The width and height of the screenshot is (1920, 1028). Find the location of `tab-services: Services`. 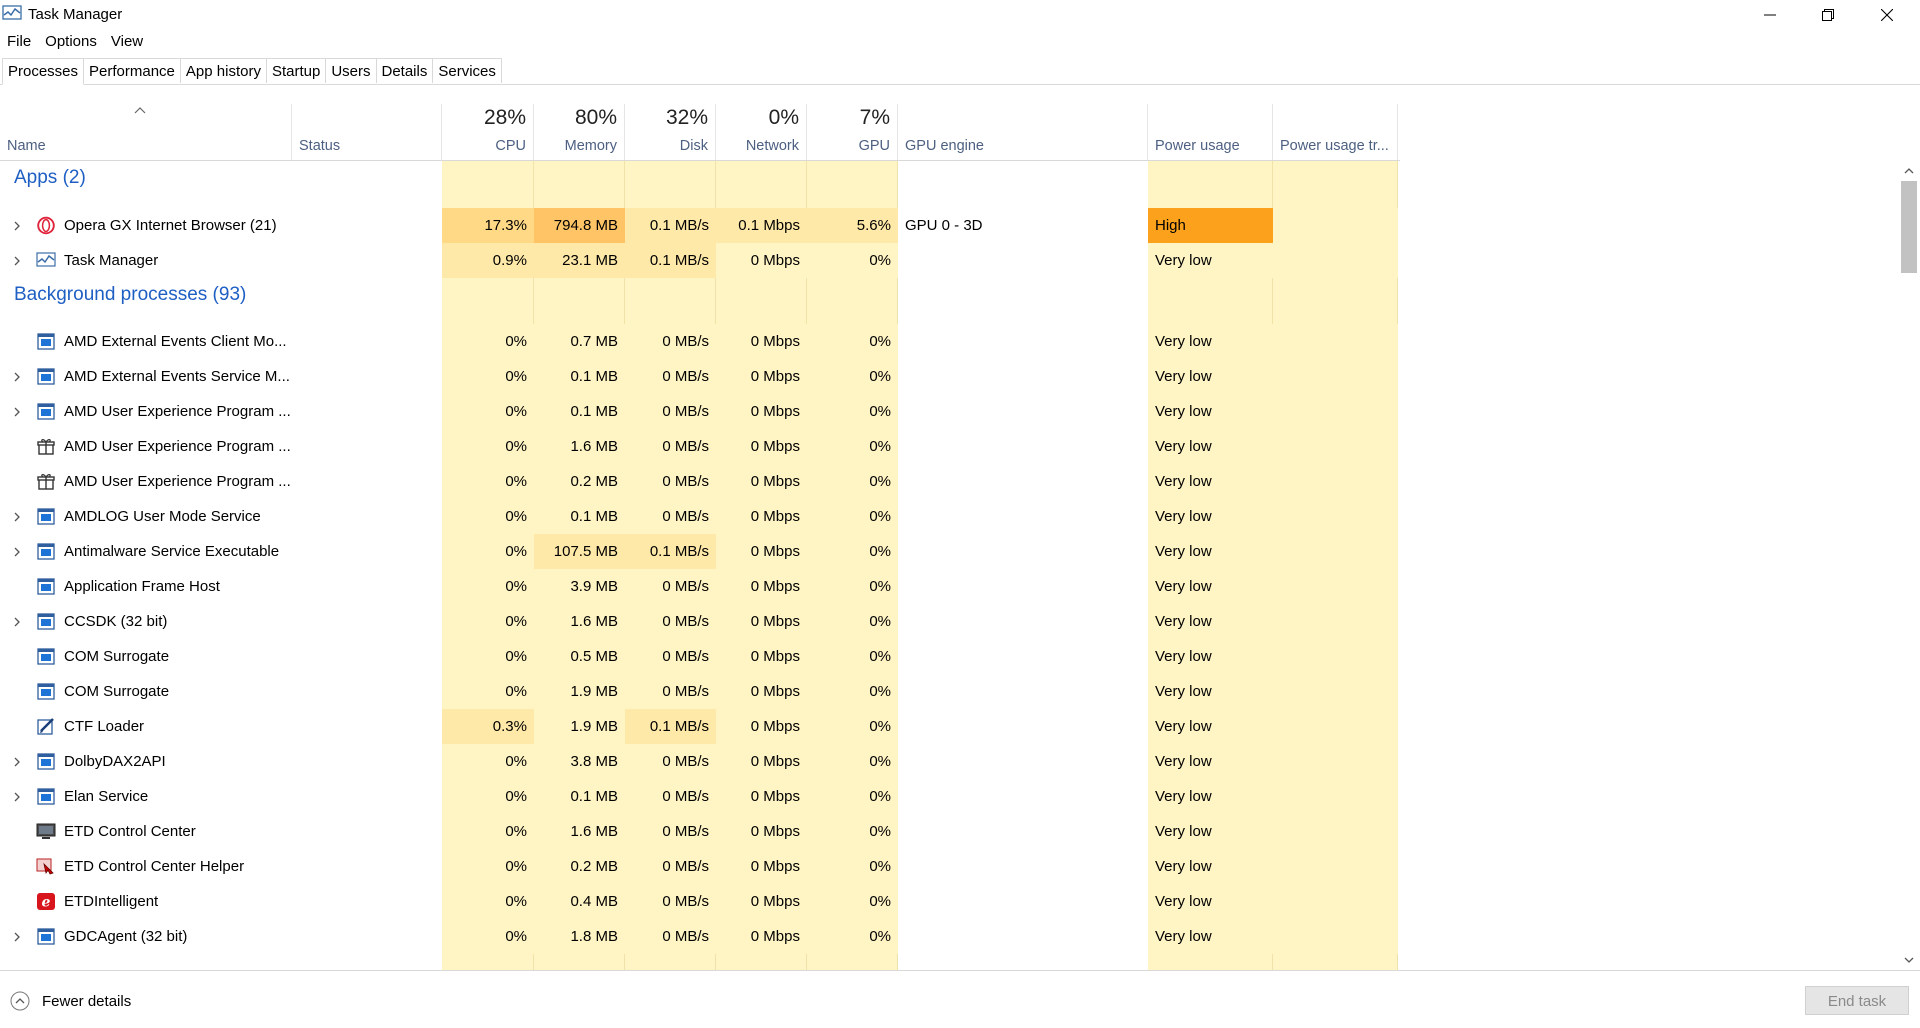

tab-services: Services is located at coordinates (467, 70).